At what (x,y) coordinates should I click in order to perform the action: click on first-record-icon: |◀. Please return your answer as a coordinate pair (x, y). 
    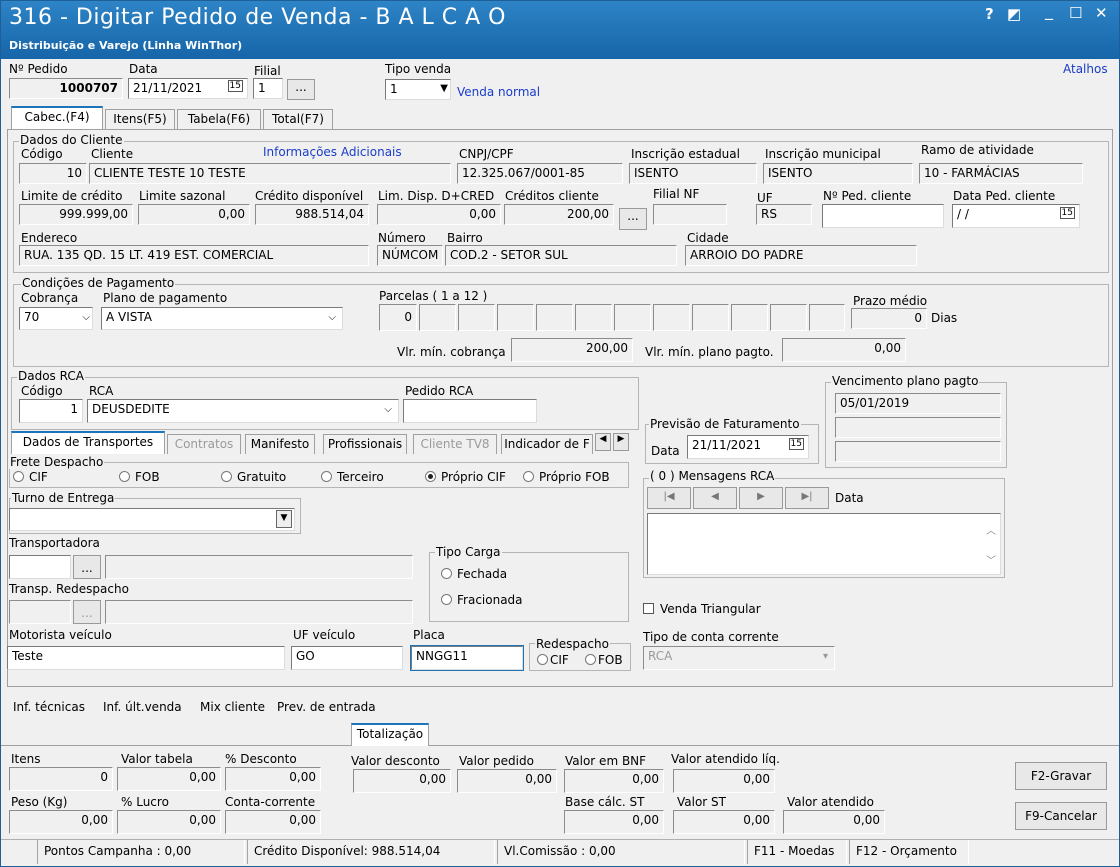
    Looking at the image, I should click on (669, 498).